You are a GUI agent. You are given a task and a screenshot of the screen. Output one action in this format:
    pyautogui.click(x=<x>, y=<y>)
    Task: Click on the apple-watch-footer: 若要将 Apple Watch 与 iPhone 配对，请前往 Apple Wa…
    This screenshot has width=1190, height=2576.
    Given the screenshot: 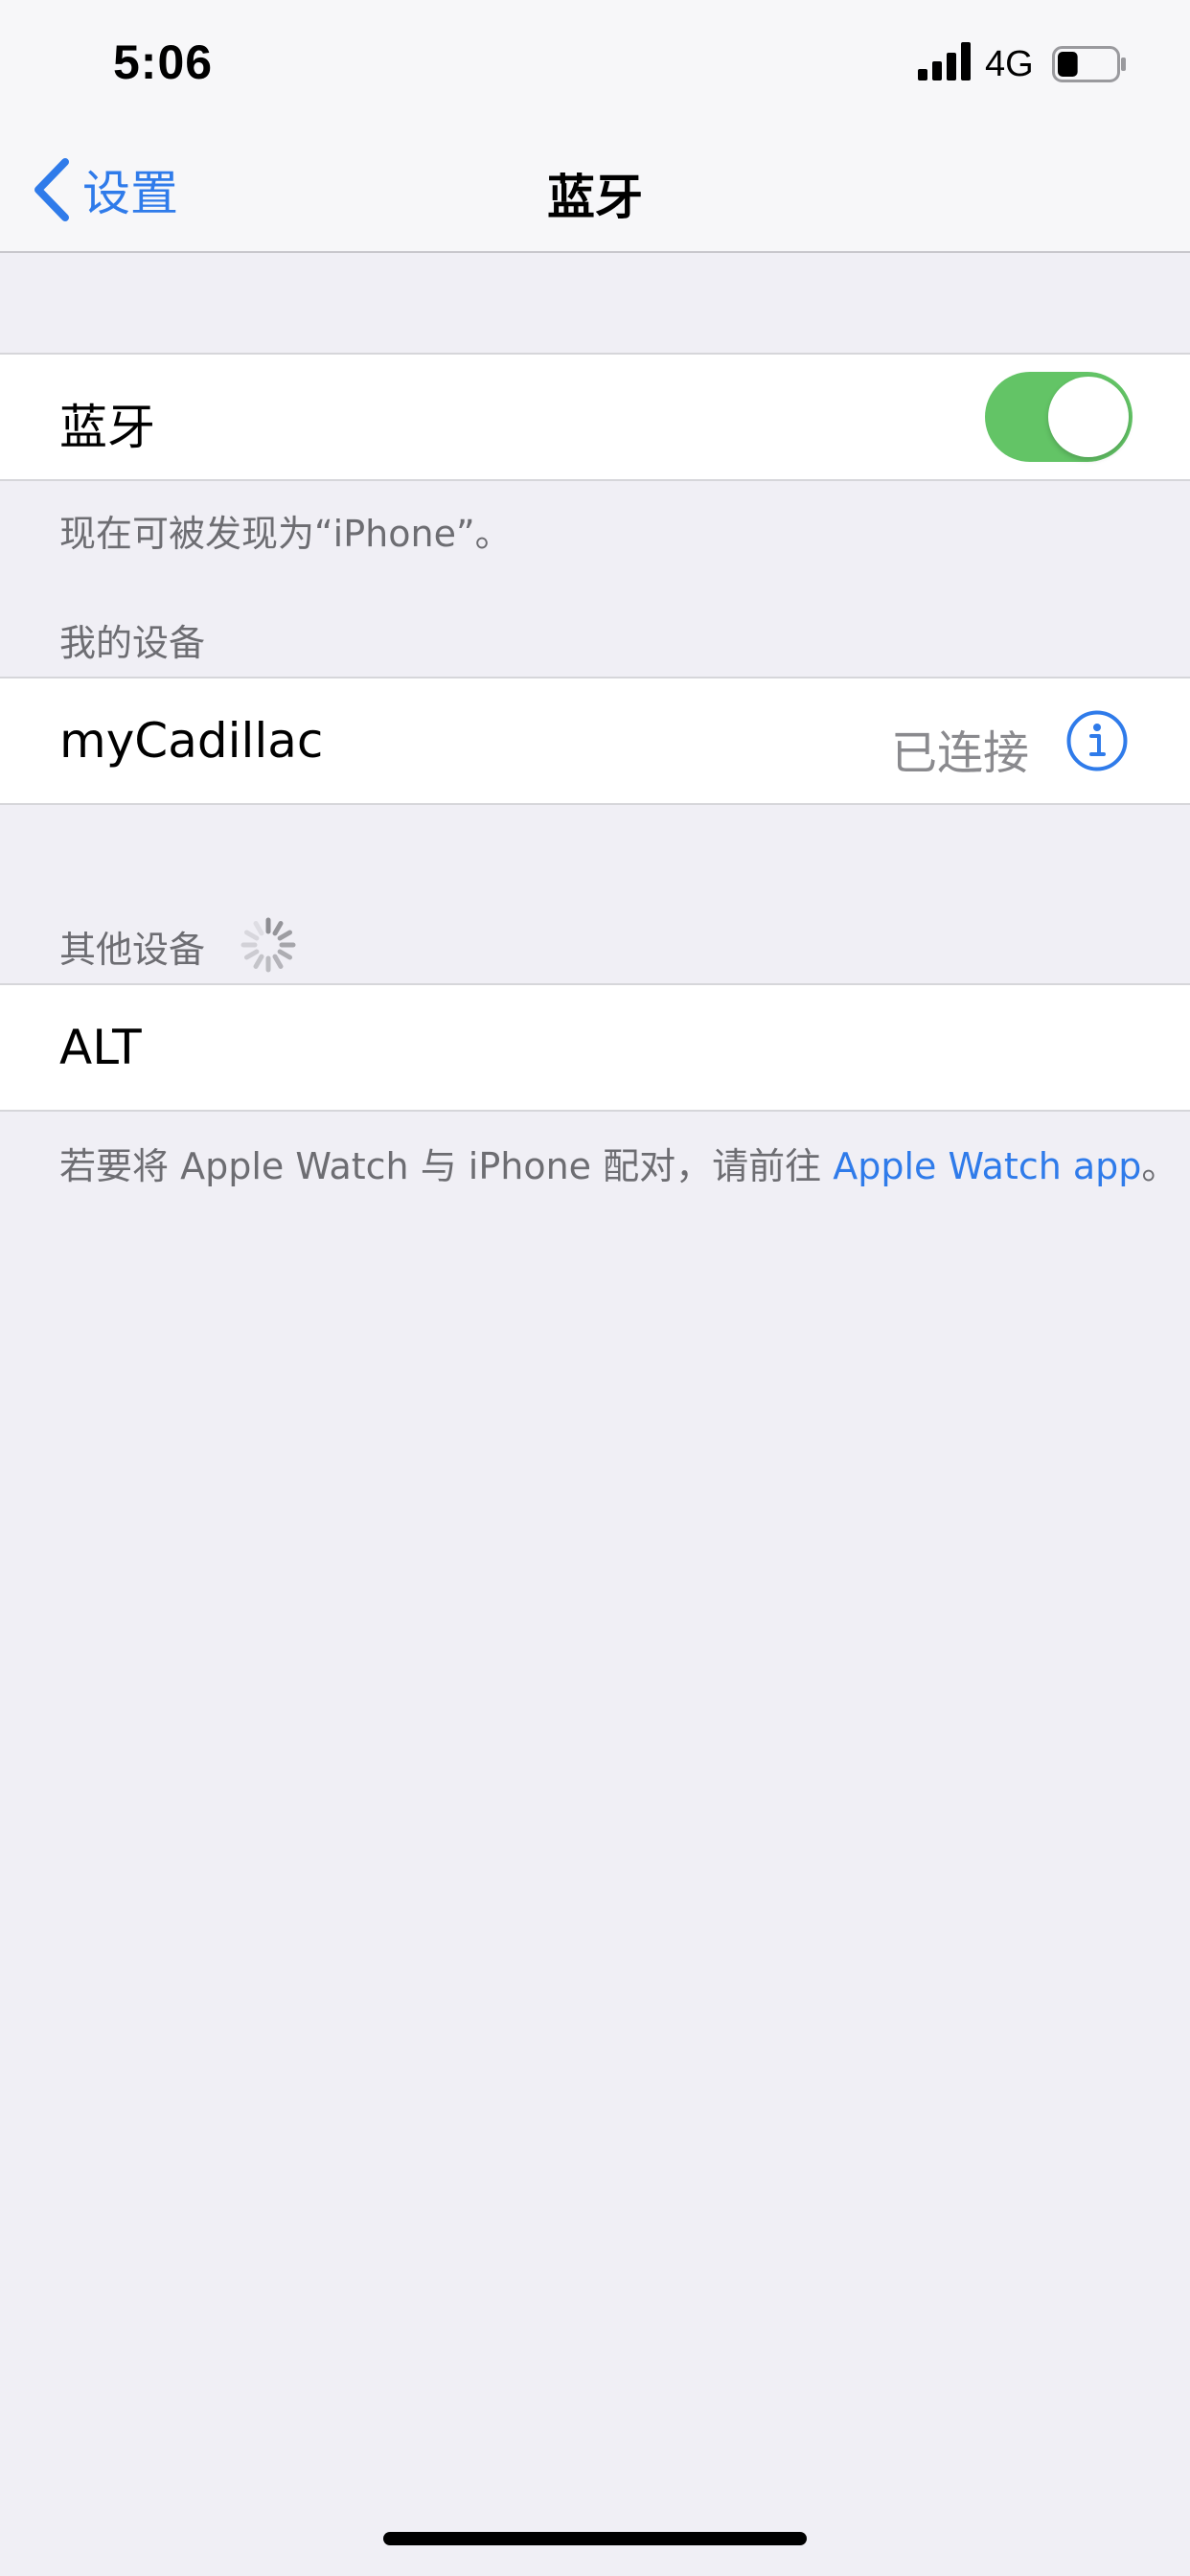 What is the action you would take?
    pyautogui.click(x=619, y=1163)
    